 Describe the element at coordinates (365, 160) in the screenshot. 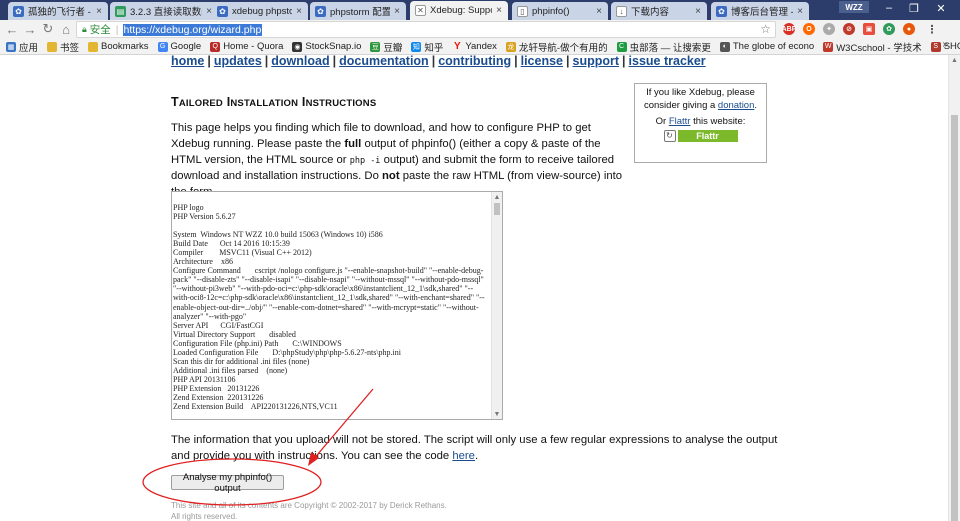

I see `intro-code: php -i` at that location.